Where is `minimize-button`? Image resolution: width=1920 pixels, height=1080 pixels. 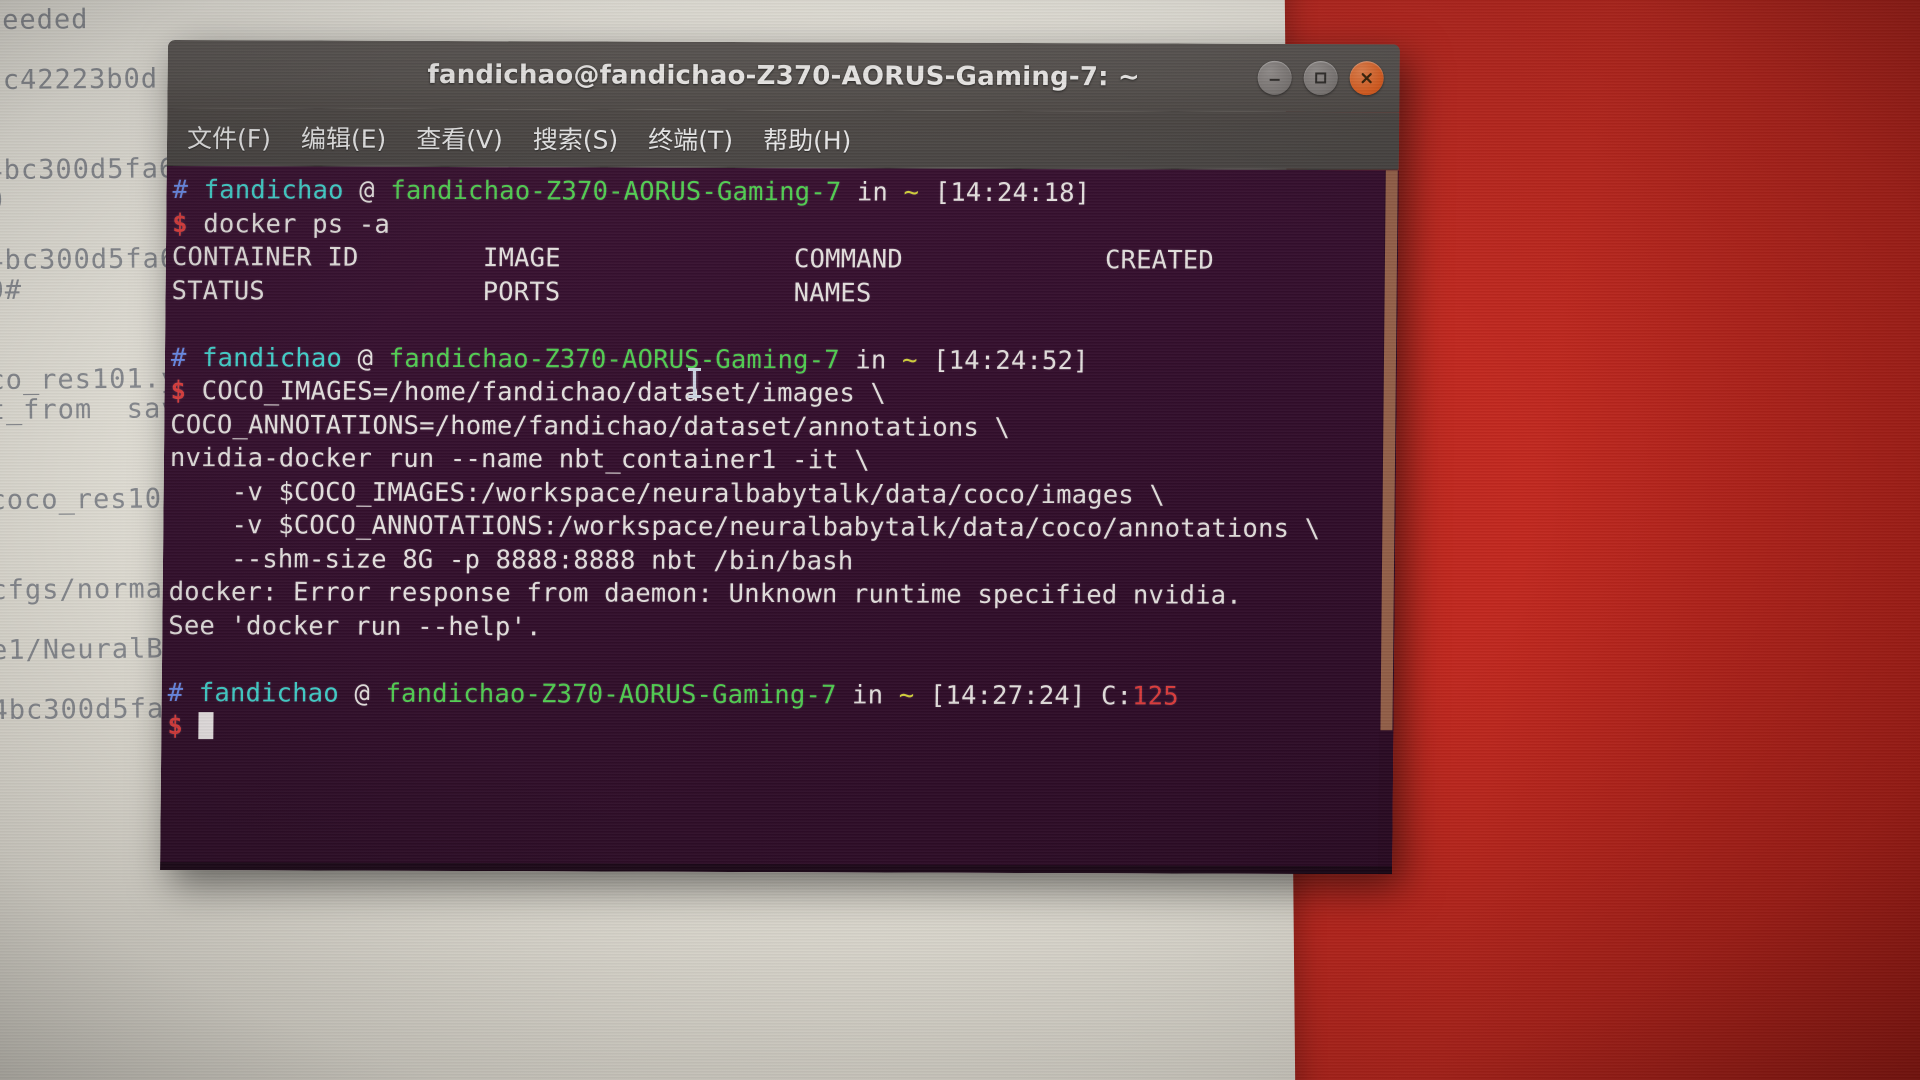 minimize-button is located at coordinates (1274, 77).